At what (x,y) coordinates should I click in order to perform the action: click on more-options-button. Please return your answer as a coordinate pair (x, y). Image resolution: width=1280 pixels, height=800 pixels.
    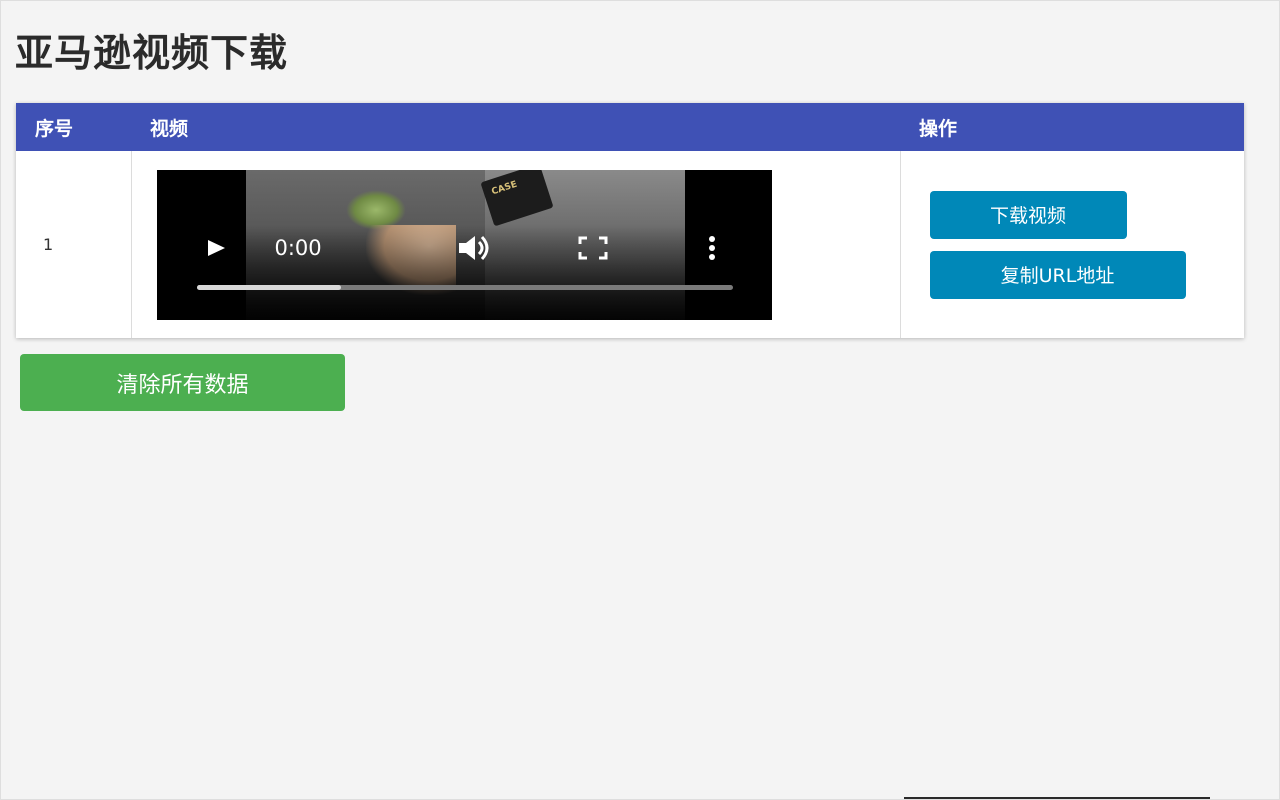
    Looking at the image, I should click on (712, 247).